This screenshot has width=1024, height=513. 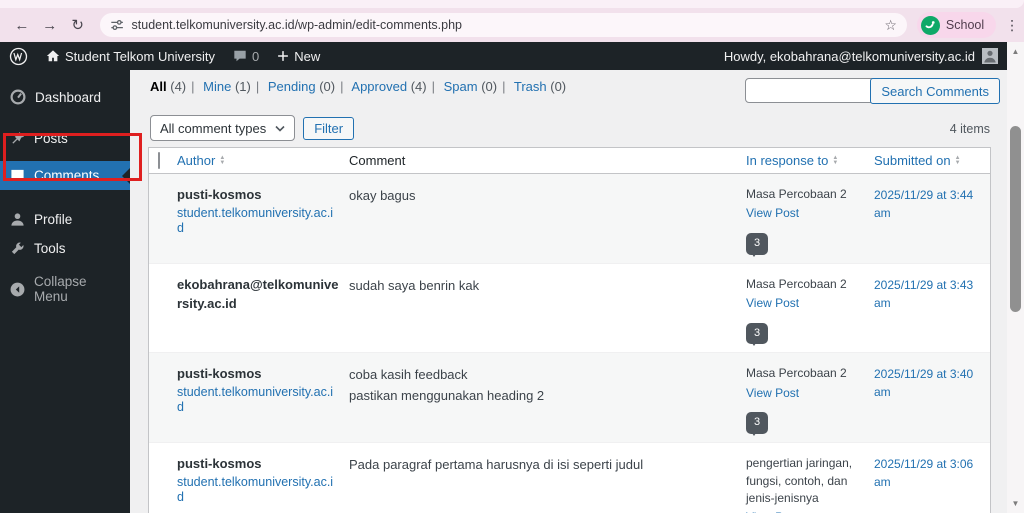 I want to click on sidebar-label: Posts, so click(x=51, y=138).